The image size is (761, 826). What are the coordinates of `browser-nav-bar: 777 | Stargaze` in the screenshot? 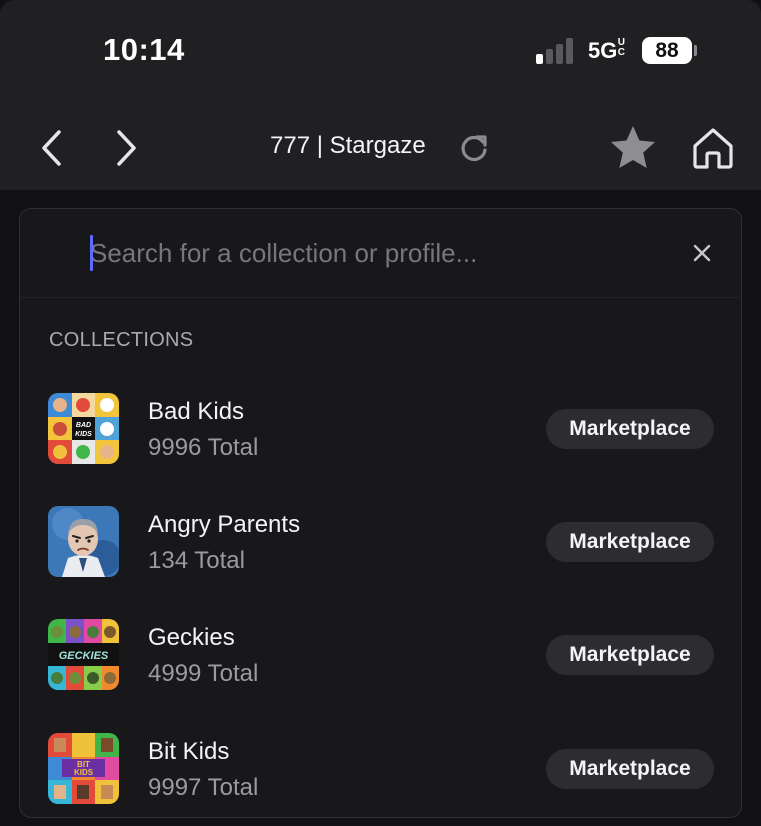 It's located at (380, 145).